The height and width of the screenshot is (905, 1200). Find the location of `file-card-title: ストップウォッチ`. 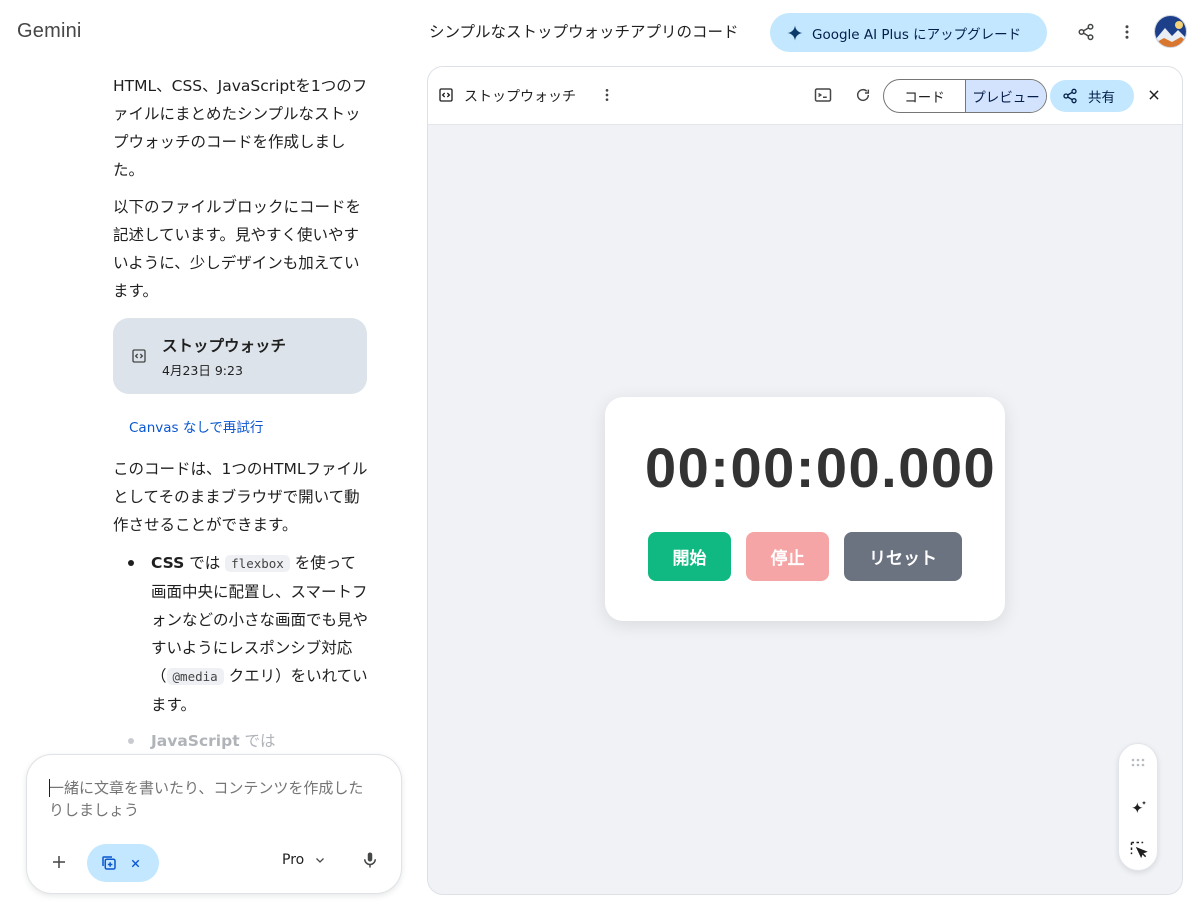

file-card-title: ストップウォッチ is located at coordinates (224, 346).